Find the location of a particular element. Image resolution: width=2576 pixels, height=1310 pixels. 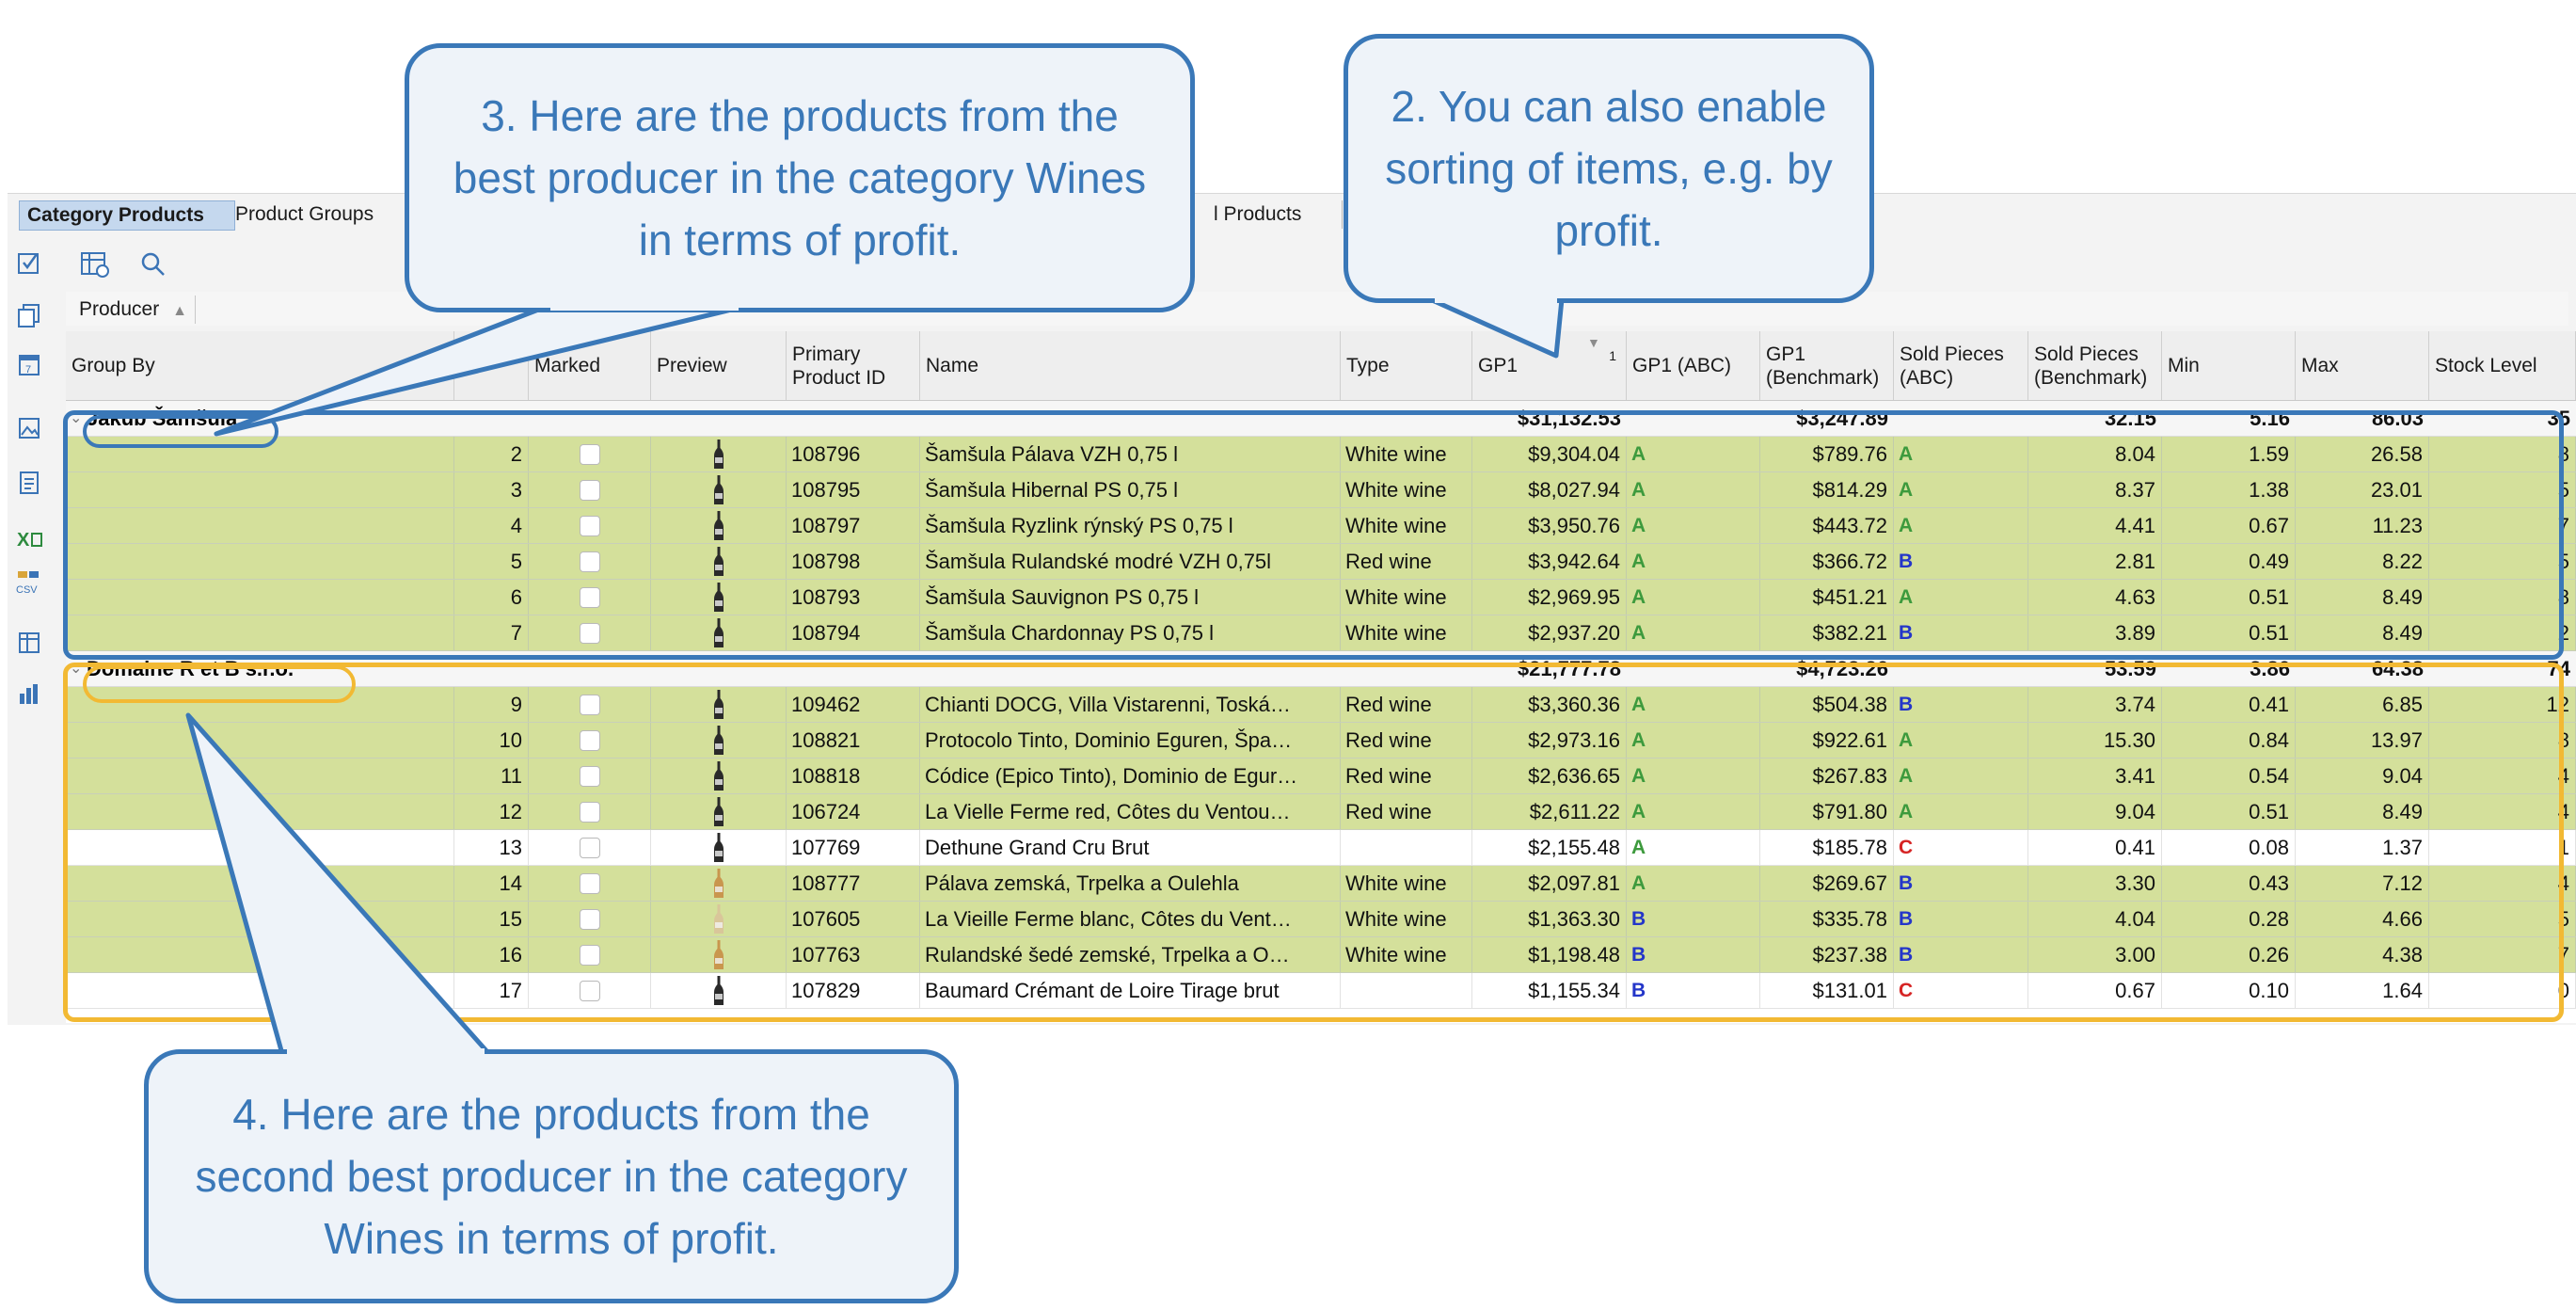

excel-export-icon: X is located at coordinates (29, 539).